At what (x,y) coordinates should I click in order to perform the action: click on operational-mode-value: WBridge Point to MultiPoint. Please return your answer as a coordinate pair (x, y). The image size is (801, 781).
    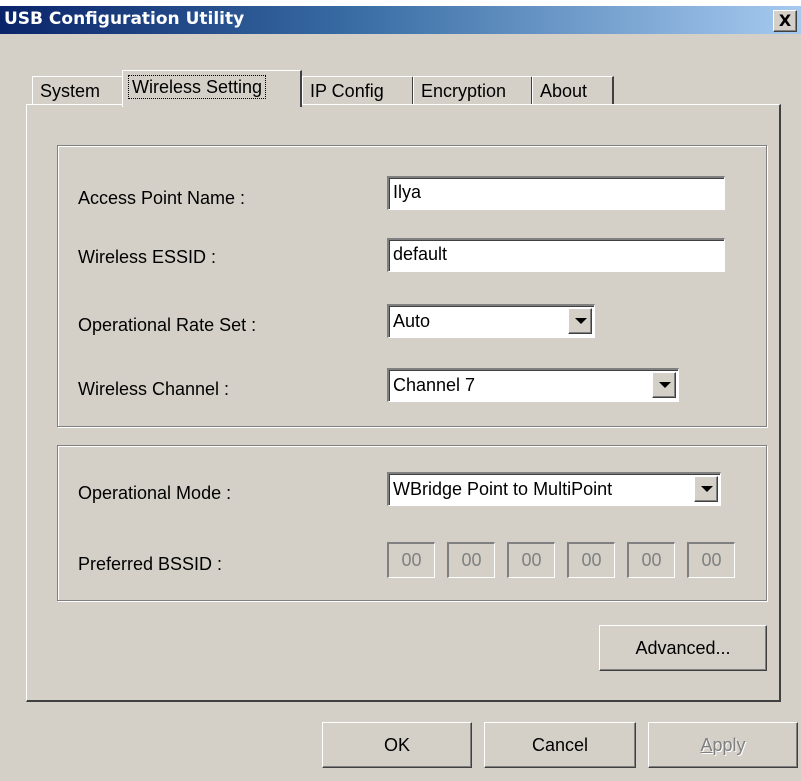
    Looking at the image, I should click on (503, 489).